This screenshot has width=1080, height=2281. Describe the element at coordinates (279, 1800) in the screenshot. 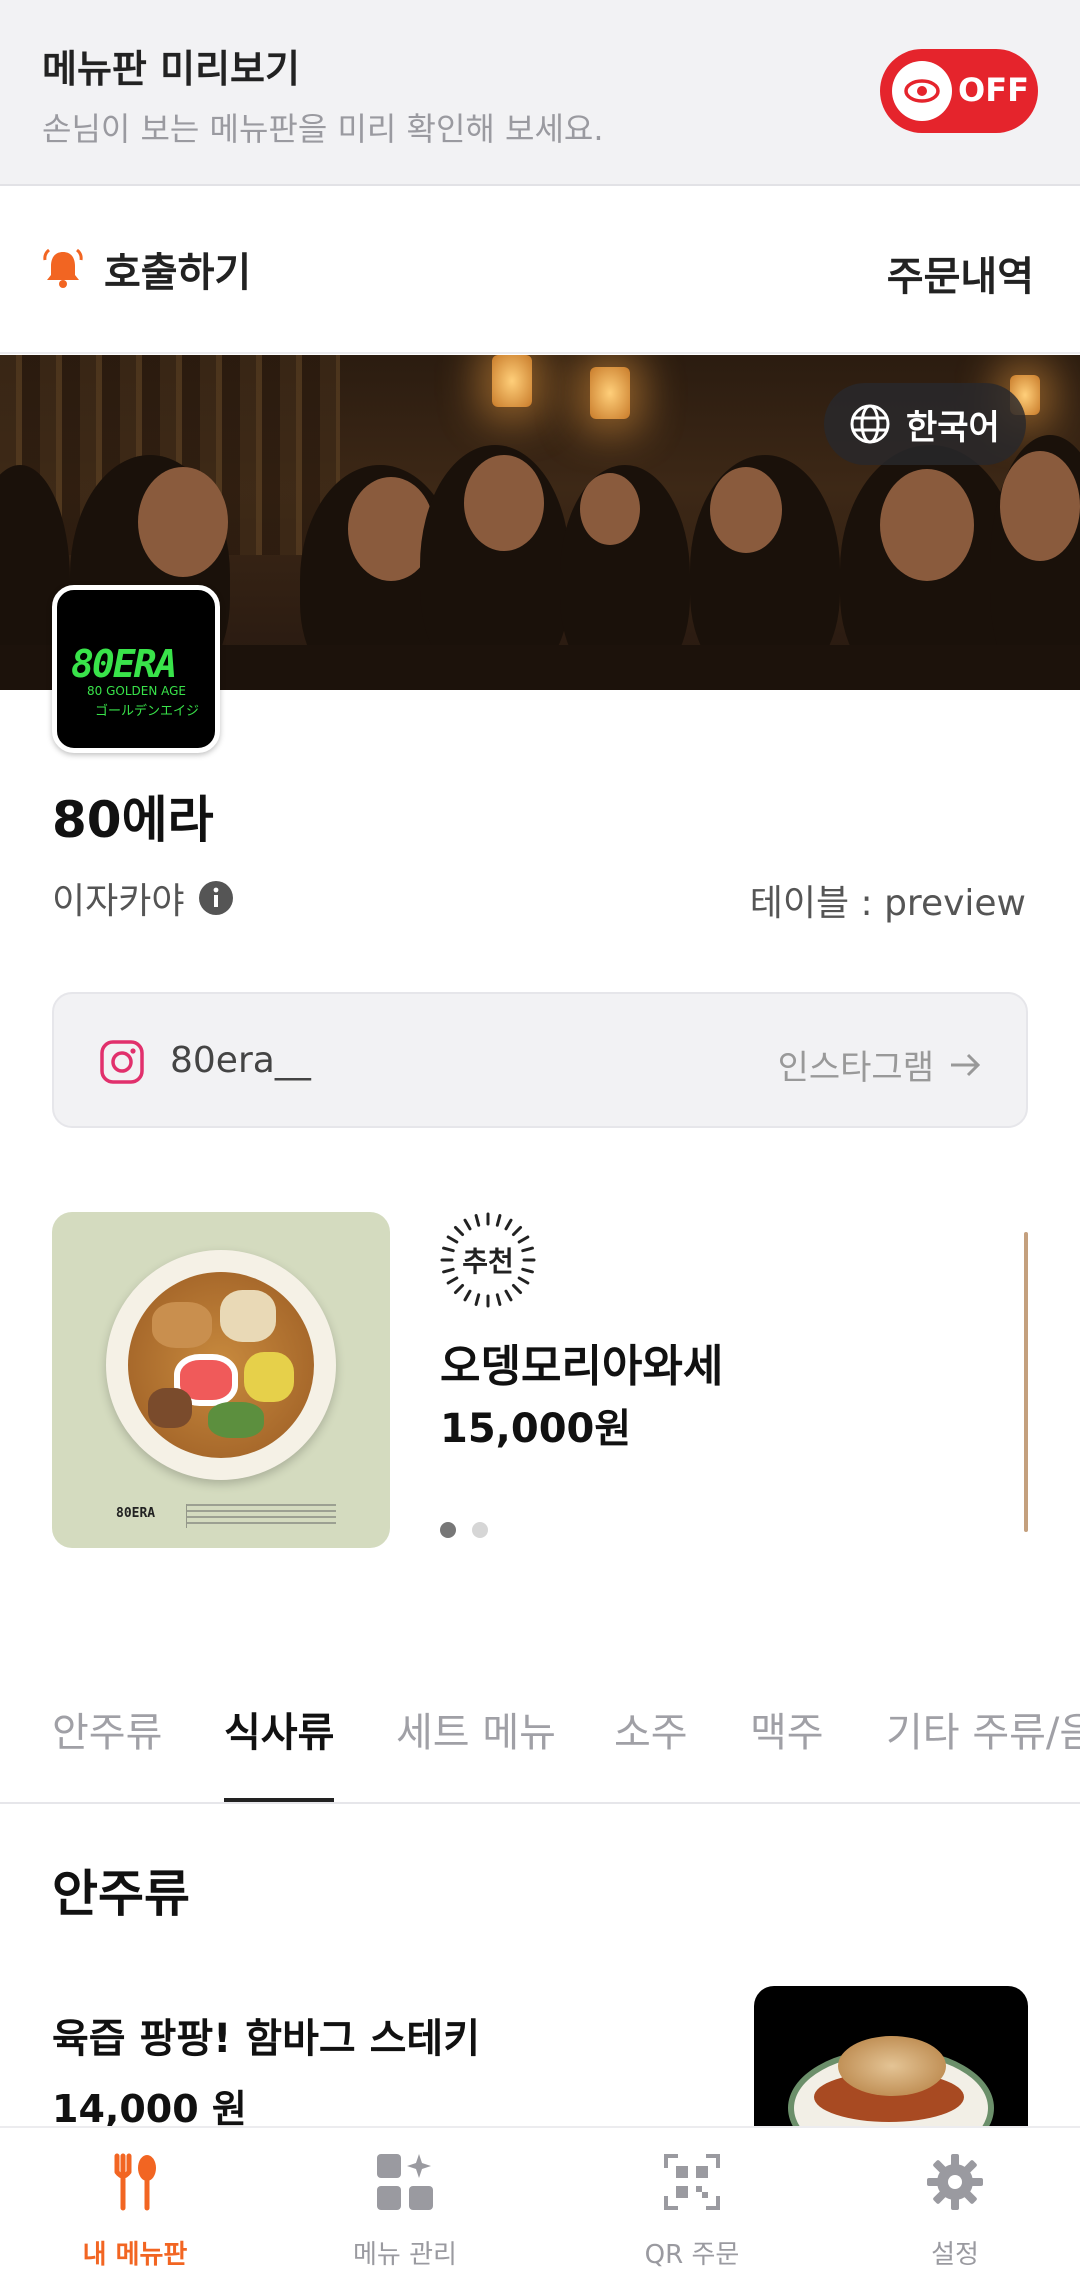

I see `active-tab-indicator` at that location.